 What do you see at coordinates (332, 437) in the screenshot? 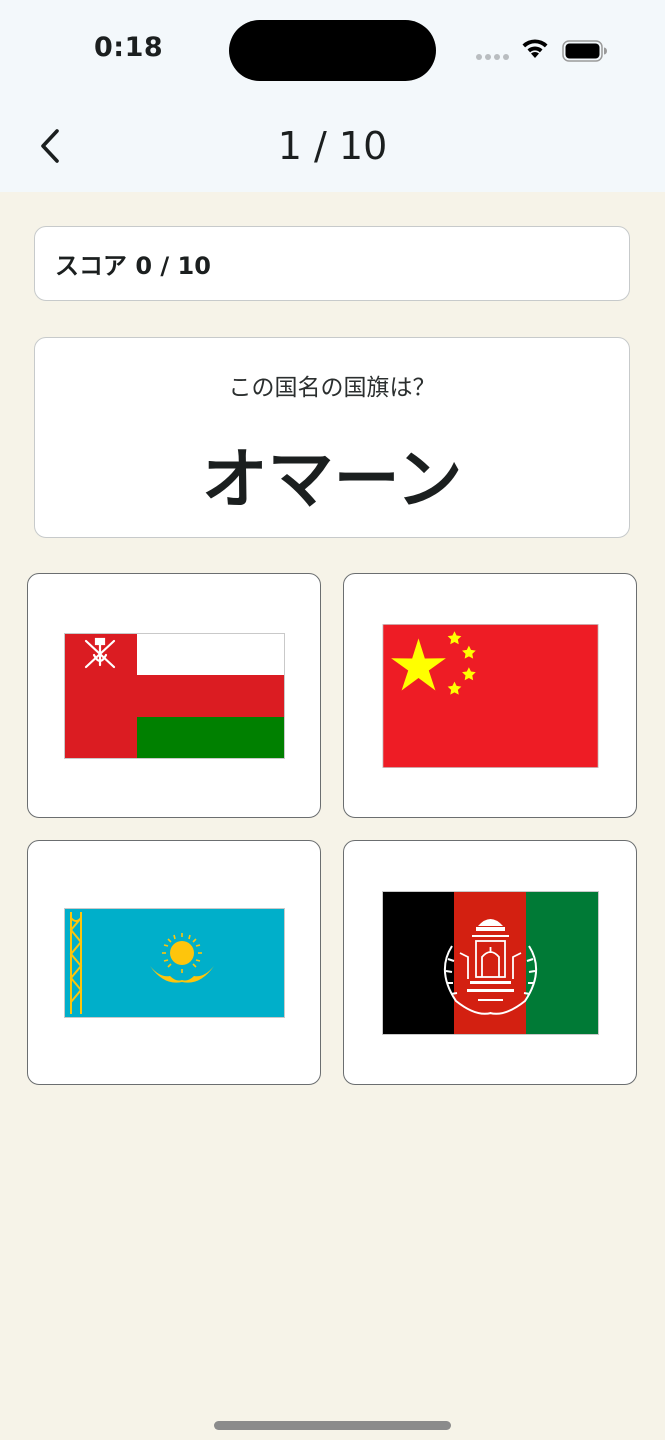
I see `question-card: この国名の国旗は？ オマーン` at bounding box center [332, 437].